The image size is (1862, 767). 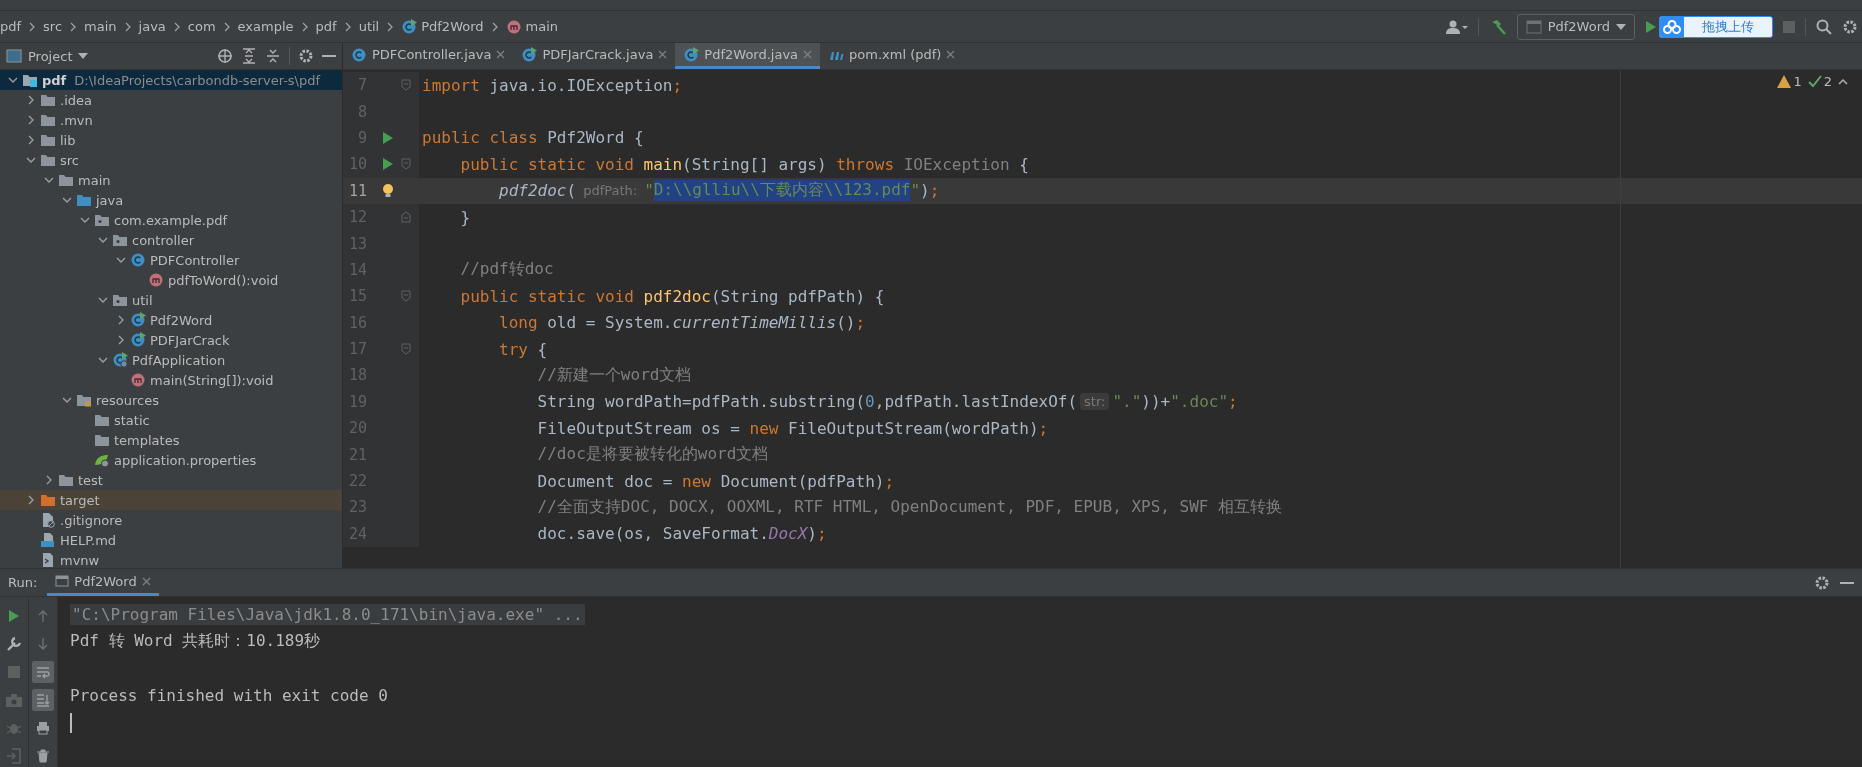 I want to click on run-configuration-dropdown: Pdf2Word, so click(x=1575, y=26).